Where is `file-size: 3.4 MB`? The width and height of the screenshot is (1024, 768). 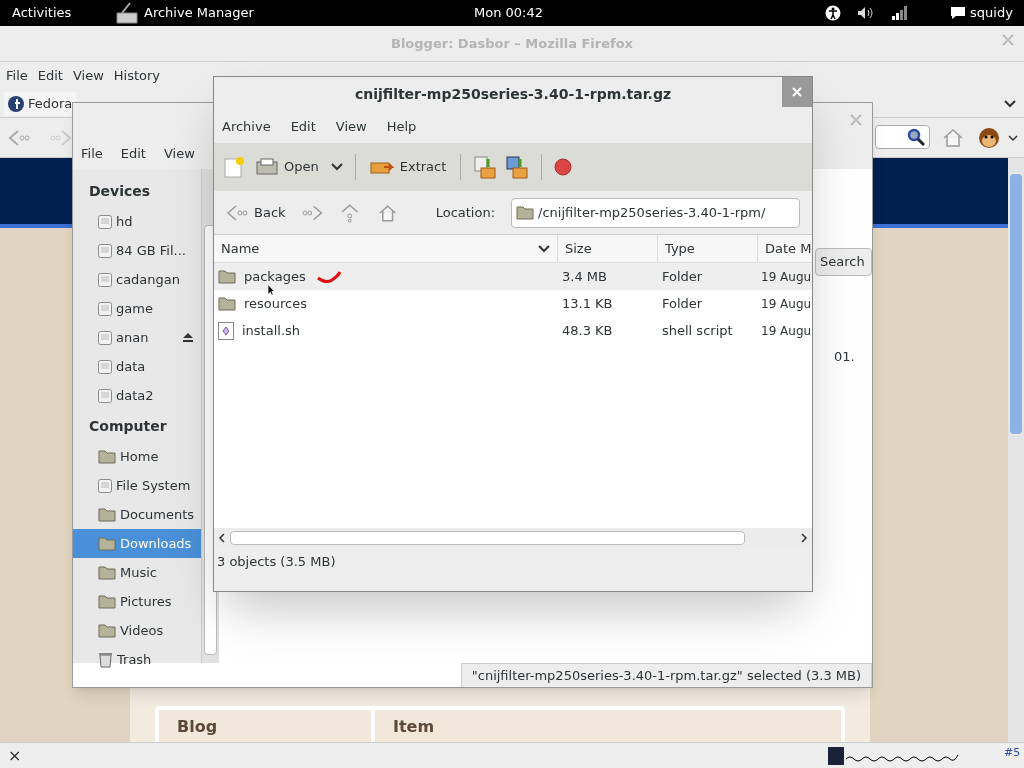
file-size: 3.4 MB is located at coordinates (584, 276).